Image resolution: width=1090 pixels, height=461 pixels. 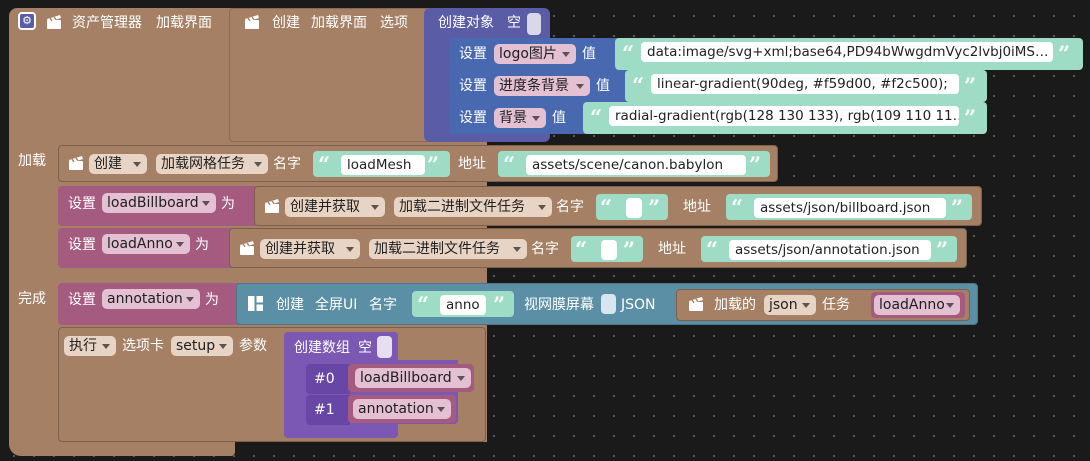 I want to click on task-variable-dropdown: loadAnno, so click(x=917, y=305).